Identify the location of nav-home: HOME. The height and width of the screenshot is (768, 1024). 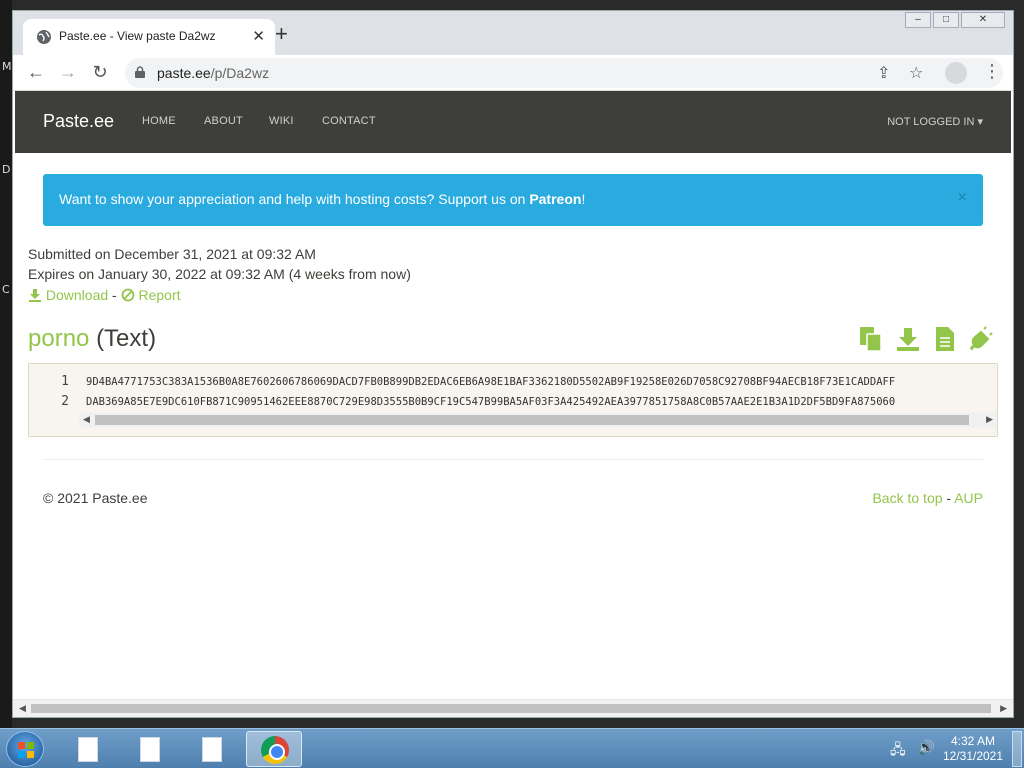
(159, 121).